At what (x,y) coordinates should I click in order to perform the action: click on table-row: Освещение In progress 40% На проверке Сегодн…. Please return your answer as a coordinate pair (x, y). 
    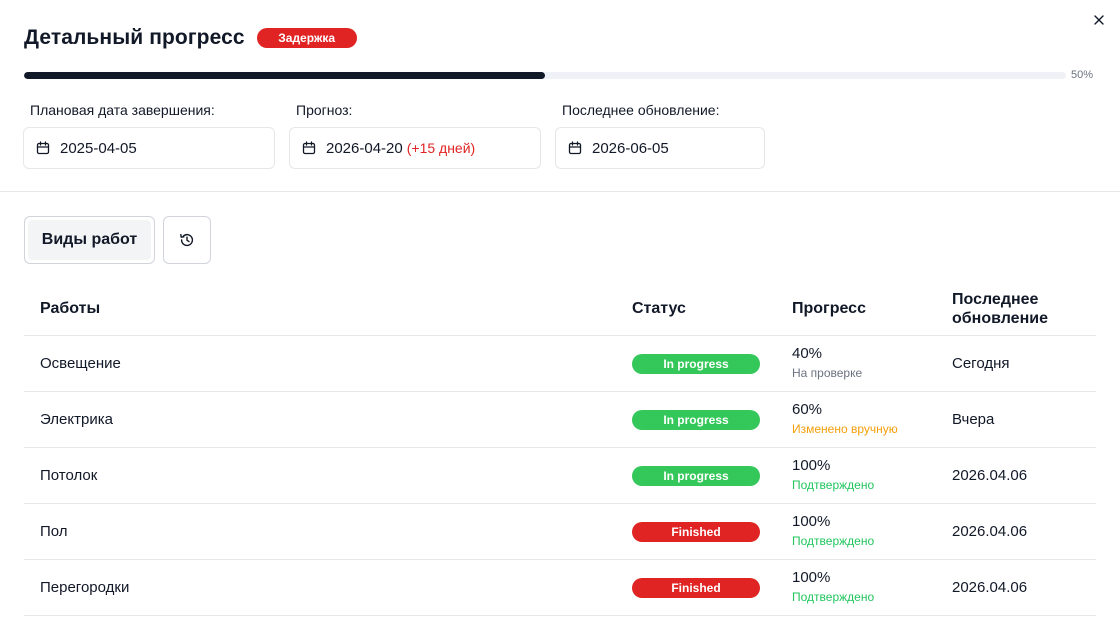
    Looking at the image, I should click on (560, 364).